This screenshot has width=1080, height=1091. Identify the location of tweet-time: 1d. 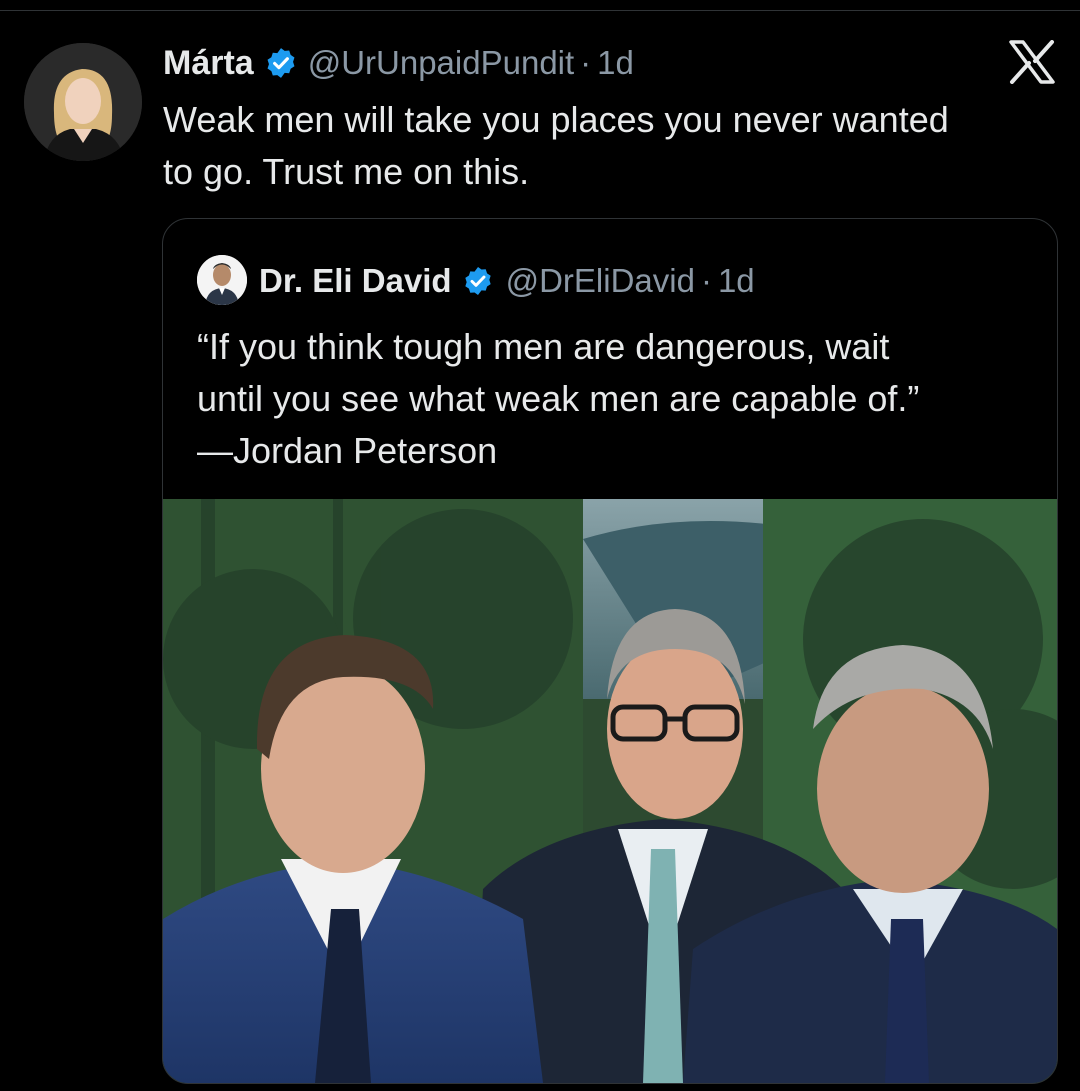
(615, 63).